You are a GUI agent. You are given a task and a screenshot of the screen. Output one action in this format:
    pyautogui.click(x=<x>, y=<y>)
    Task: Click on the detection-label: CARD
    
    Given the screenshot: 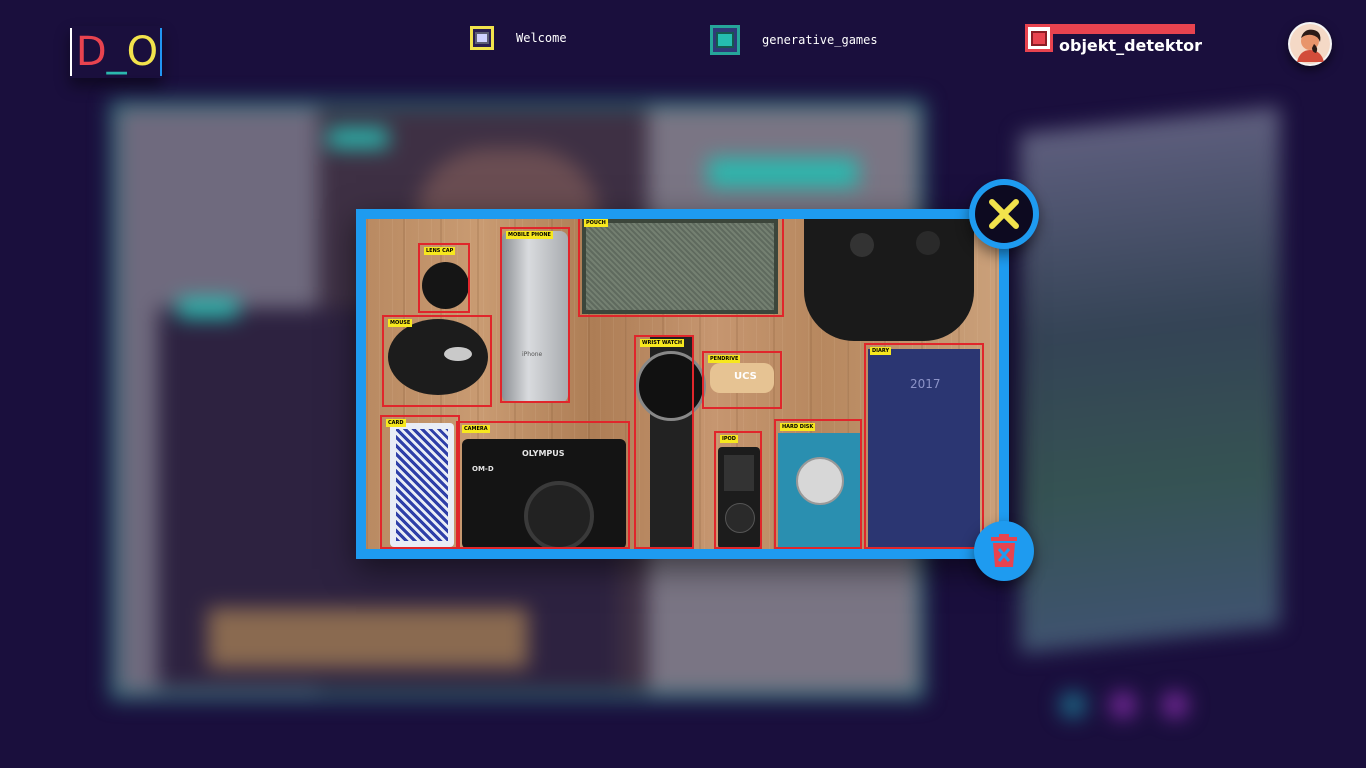 What is the action you would take?
    pyautogui.click(x=396, y=423)
    